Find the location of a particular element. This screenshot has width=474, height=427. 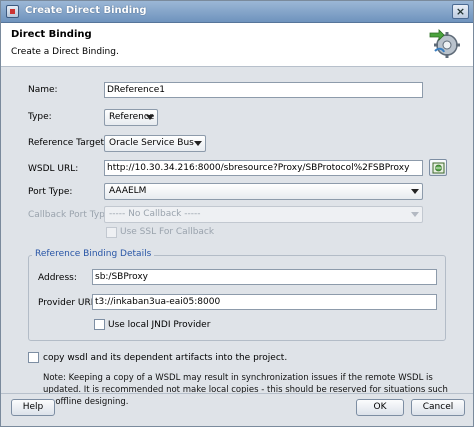

port-type-select: AAAELM is located at coordinates (263, 191).